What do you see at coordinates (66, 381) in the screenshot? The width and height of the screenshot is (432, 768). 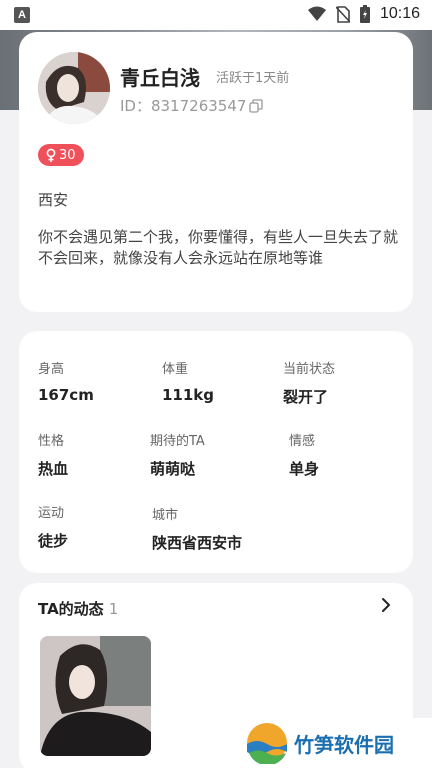 I see `detail-height: 身高 167cm` at bounding box center [66, 381].